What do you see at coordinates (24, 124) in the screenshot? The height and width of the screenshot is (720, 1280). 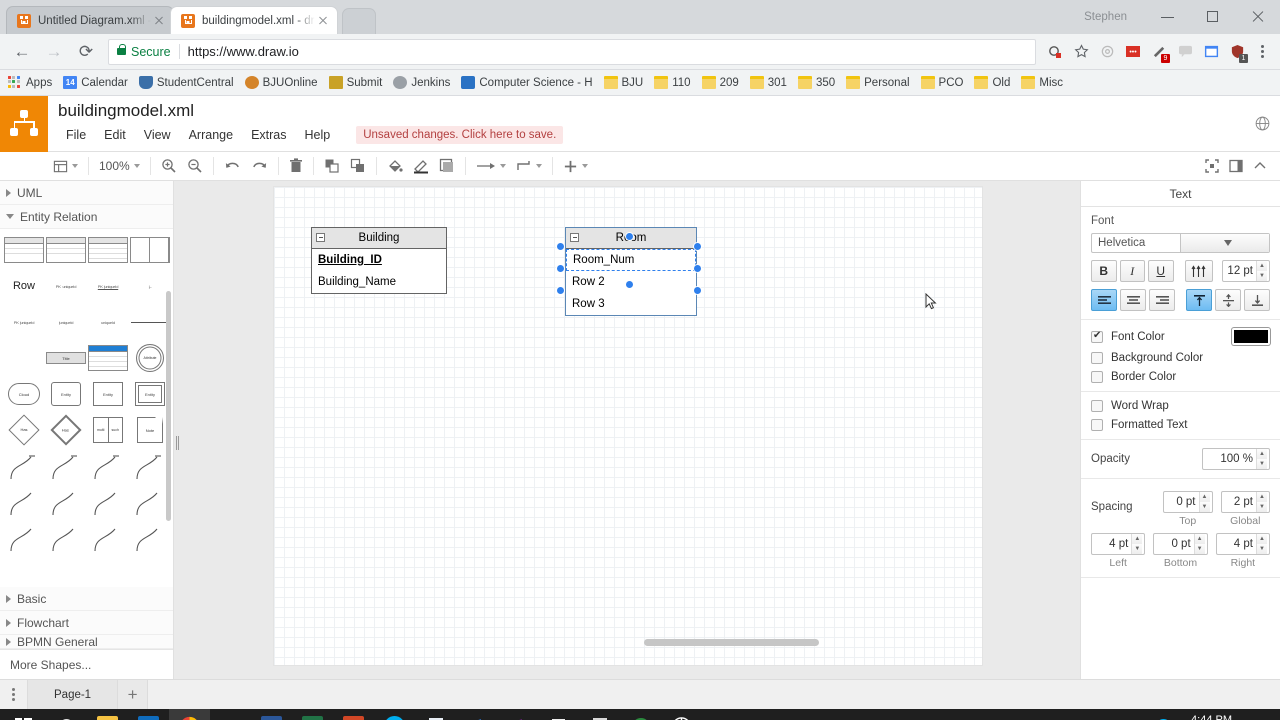 I see `drawio-logo-icon` at bounding box center [24, 124].